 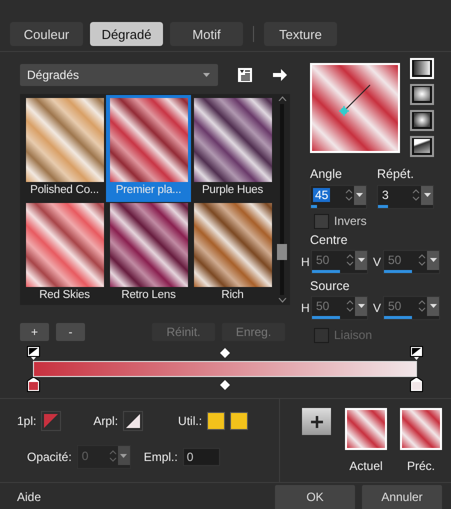 What do you see at coordinates (366, 466) in the screenshot?
I see `swatch-label: Actuel` at bounding box center [366, 466].